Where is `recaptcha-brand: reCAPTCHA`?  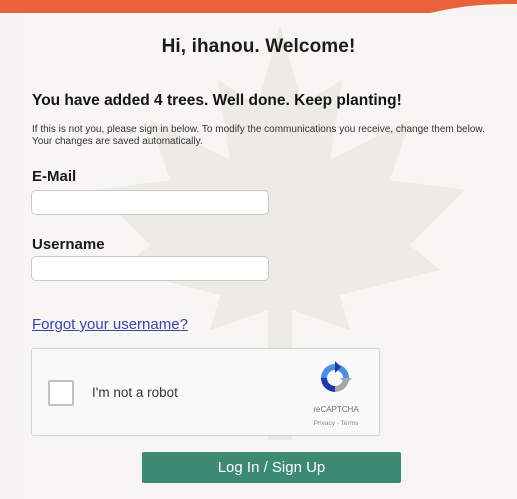 recaptcha-brand: reCAPTCHA is located at coordinates (336, 409).